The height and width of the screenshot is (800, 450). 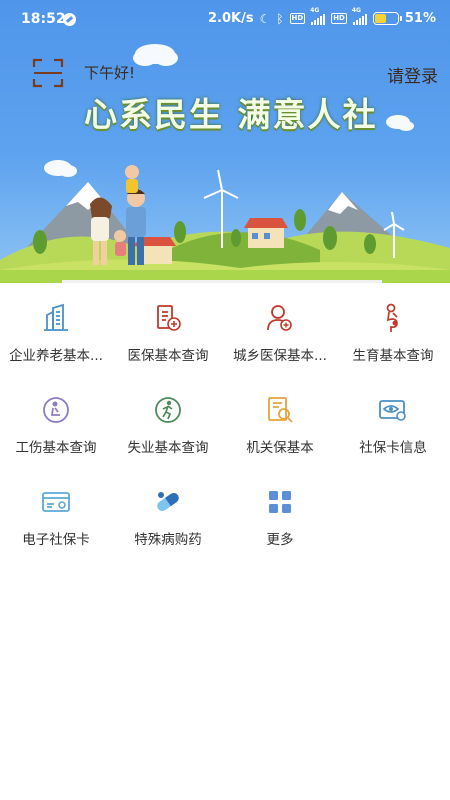 What do you see at coordinates (393, 448) in the screenshot?
I see `service-label: 社保卡信息` at bounding box center [393, 448].